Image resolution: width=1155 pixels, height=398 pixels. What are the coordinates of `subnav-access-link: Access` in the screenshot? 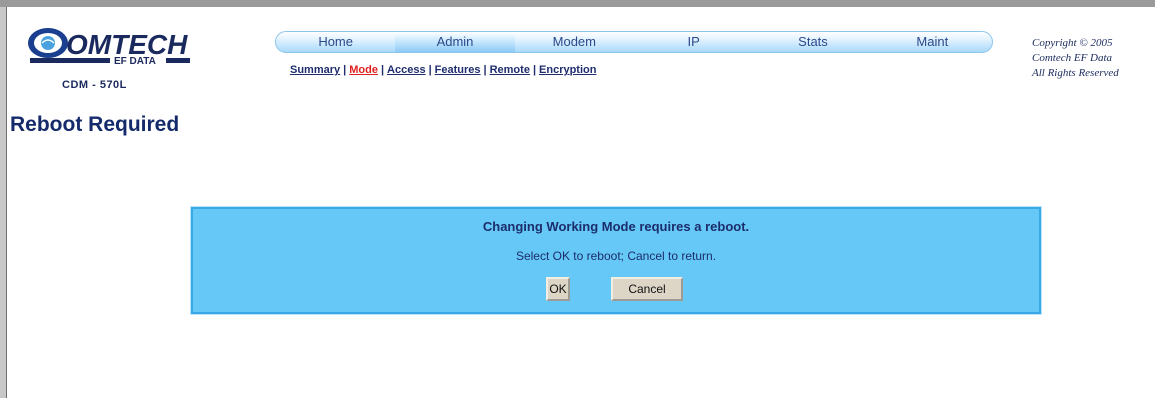 It's located at (406, 70).